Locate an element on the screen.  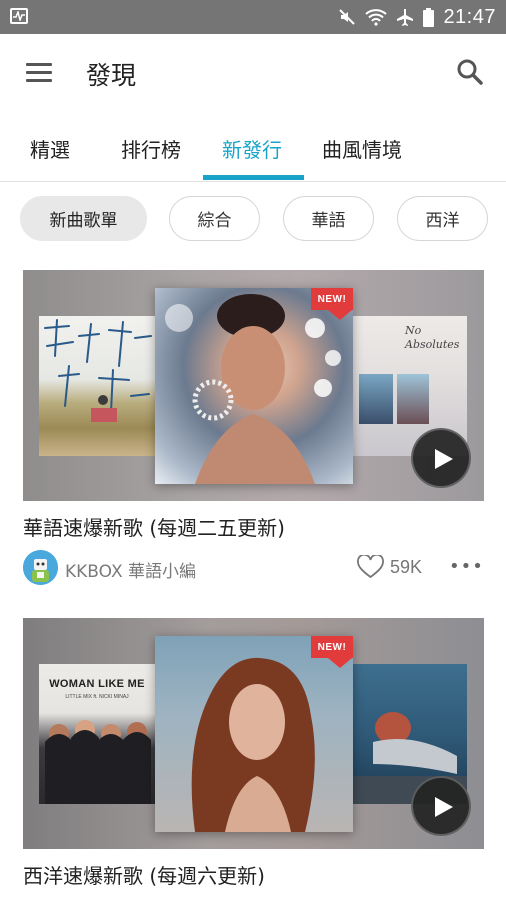
tab-charts: 排行榜 is located at coordinates (151, 148).